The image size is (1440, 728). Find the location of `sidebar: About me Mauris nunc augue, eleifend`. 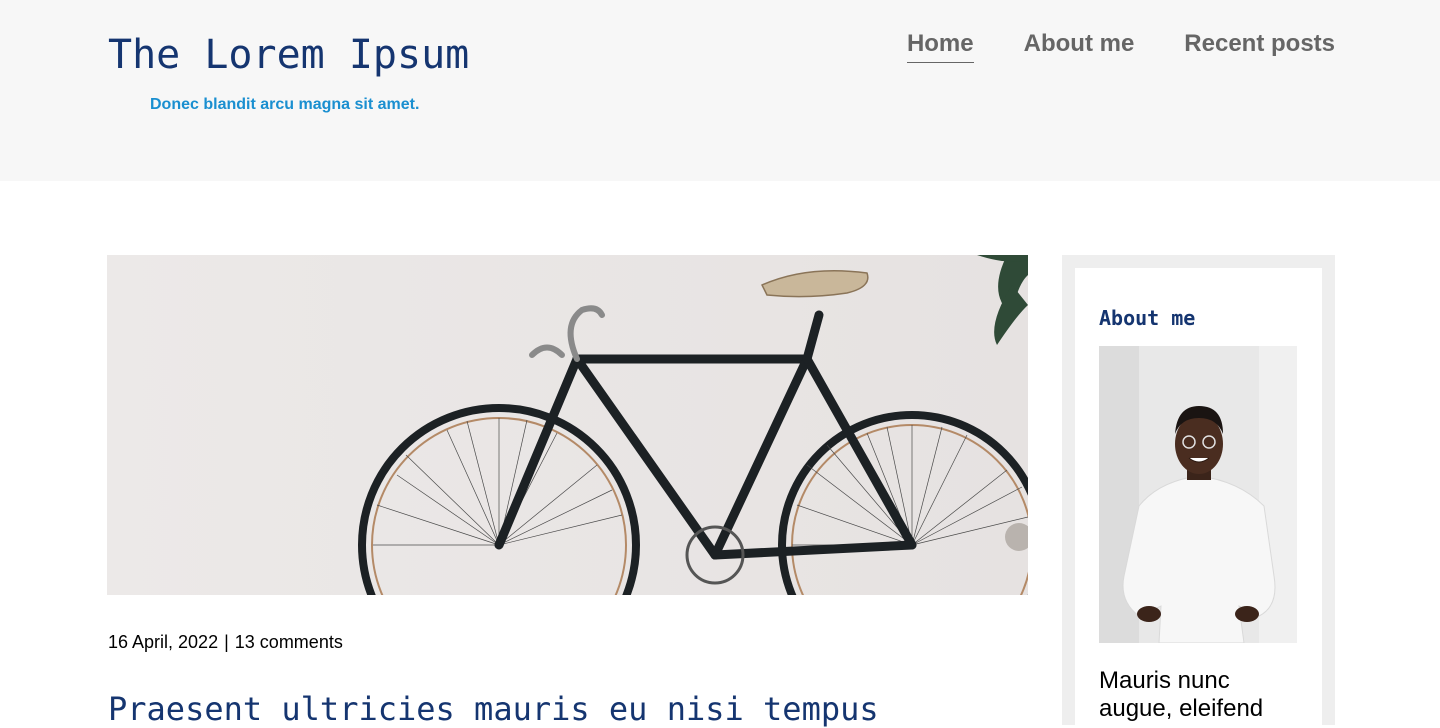

sidebar: About me Mauris nunc augue, eleifend is located at coordinates (1198, 491).